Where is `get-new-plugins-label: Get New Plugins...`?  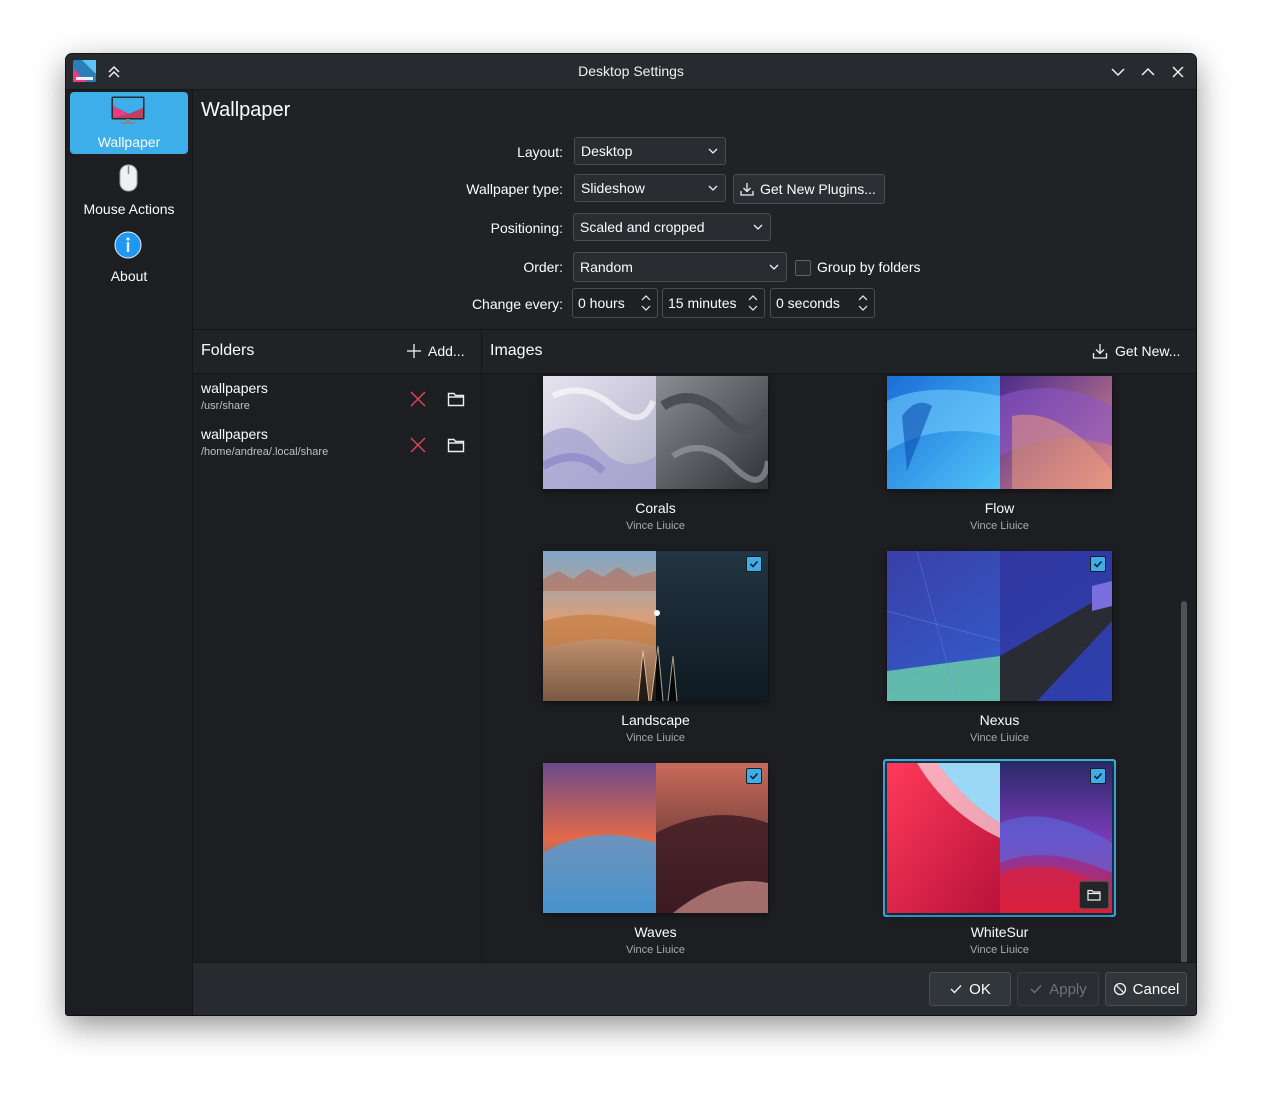
get-new-plugins-label: Get New Plugins... is located at coordinates (818, 189).